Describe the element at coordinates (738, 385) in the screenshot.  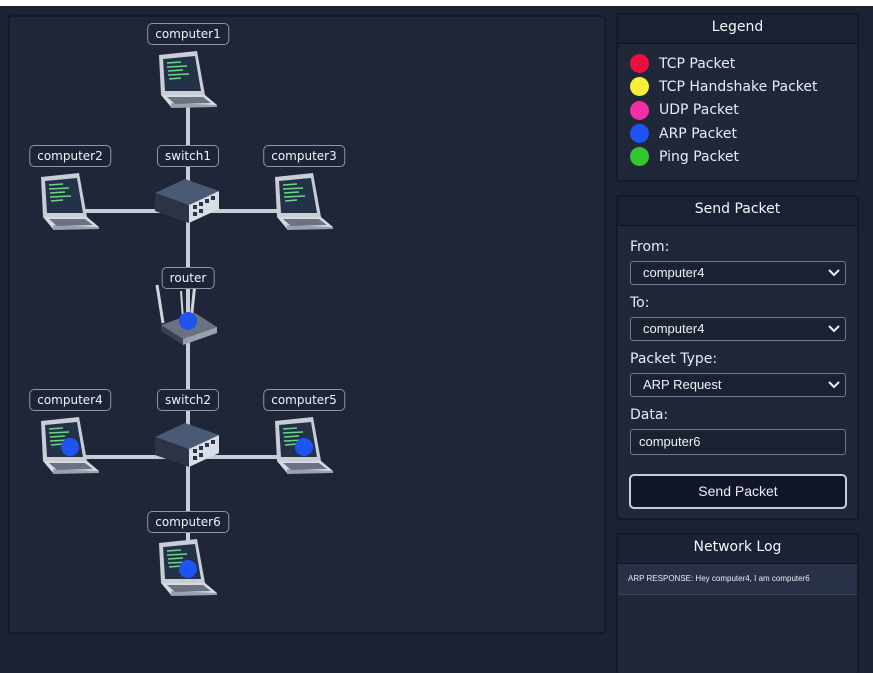
I see `packet-type-select: ARP Request` at that location.